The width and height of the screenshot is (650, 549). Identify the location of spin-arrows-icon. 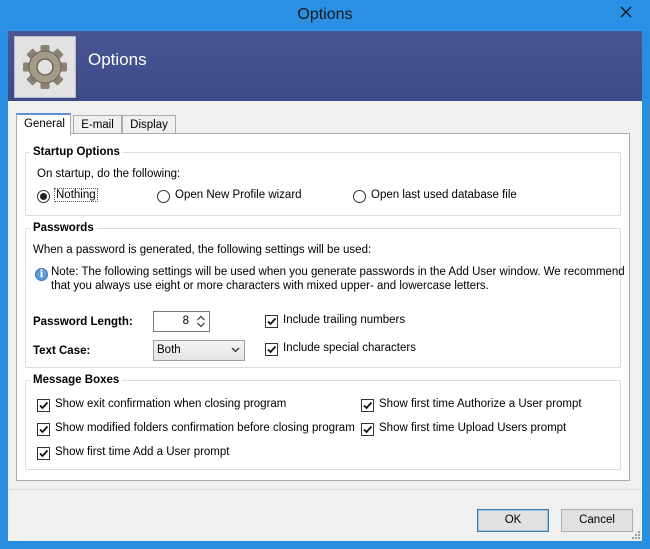
(201, 321).